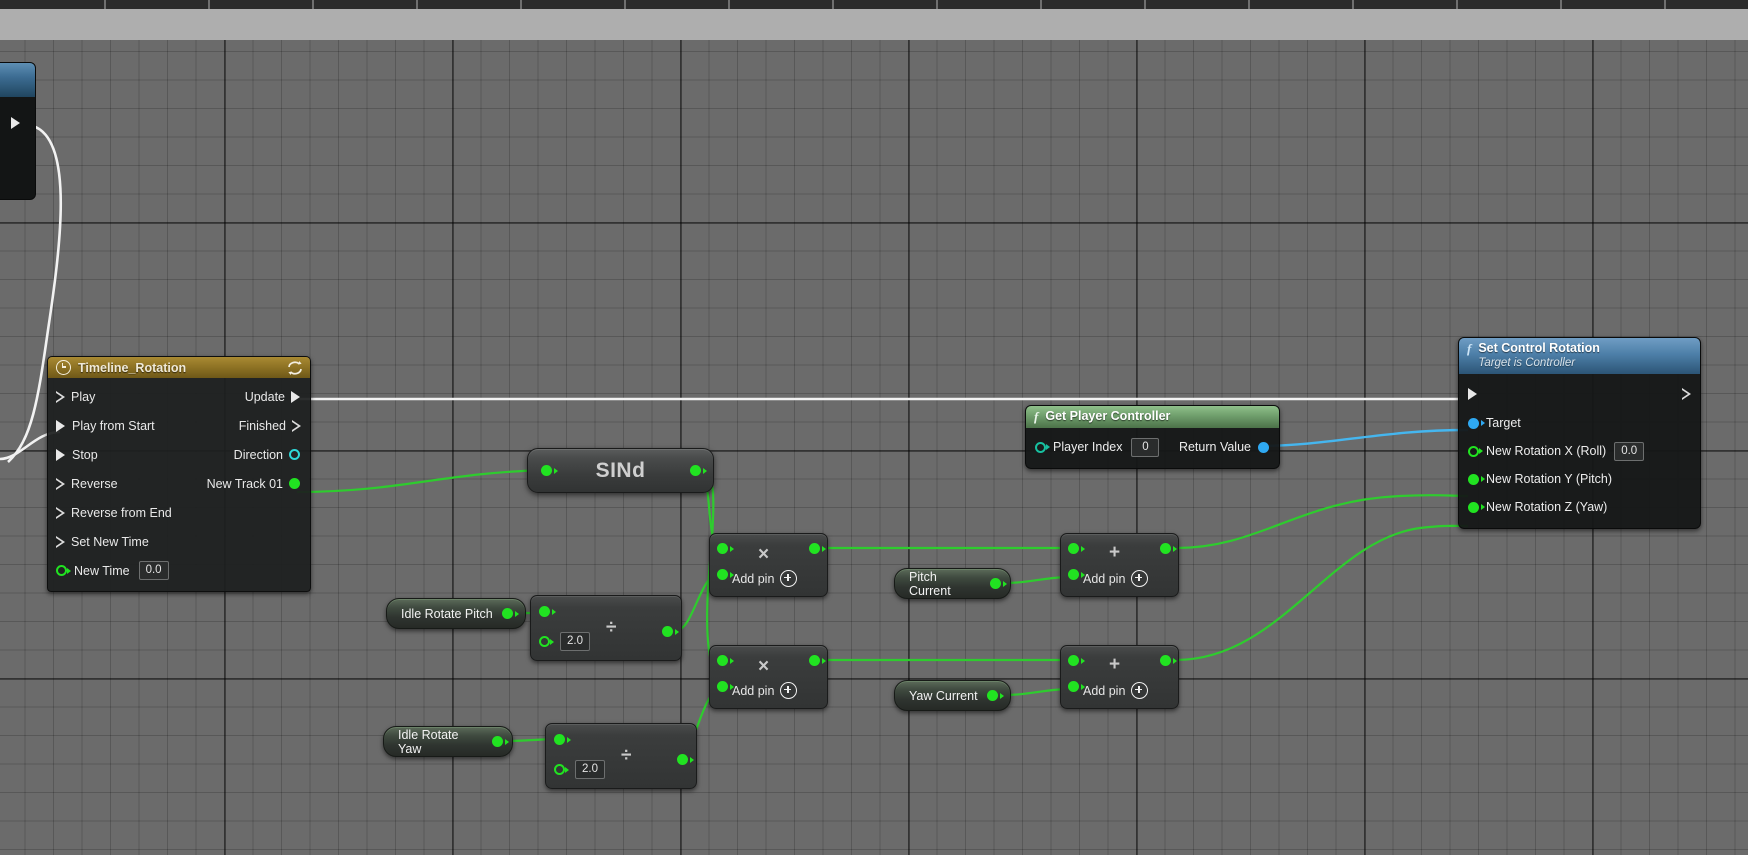  Describe the element at coordinates (60, 454) in the screenshot. I see `exec-in-pin-stop` at that location.